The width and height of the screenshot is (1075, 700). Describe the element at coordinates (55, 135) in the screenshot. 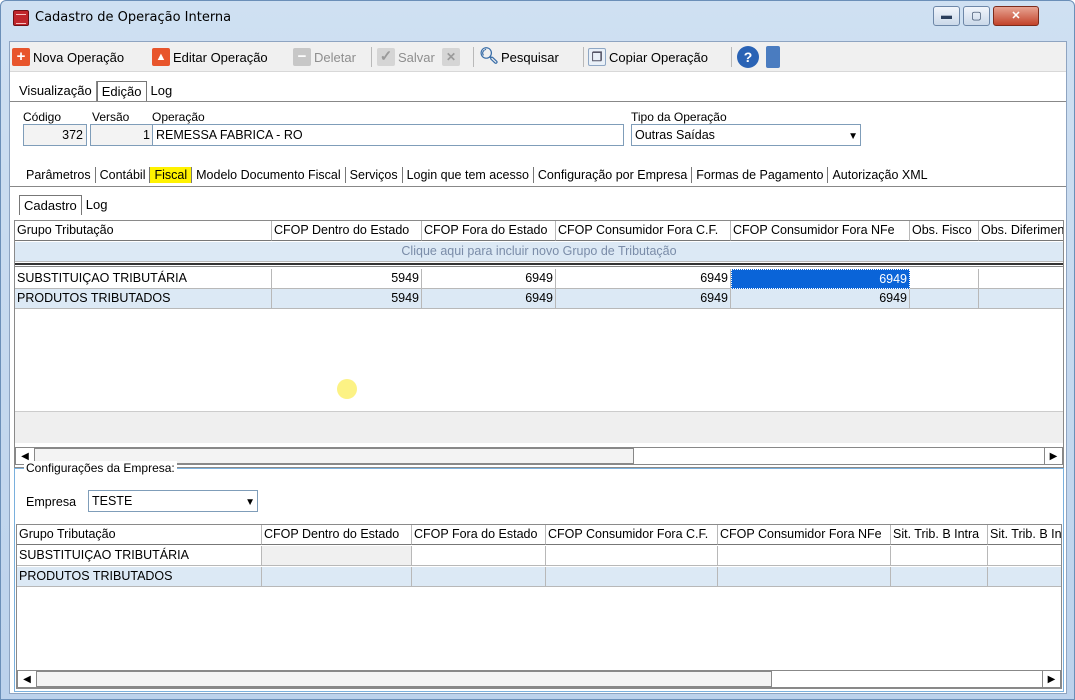

I see `codigo-field: 372` at that location.